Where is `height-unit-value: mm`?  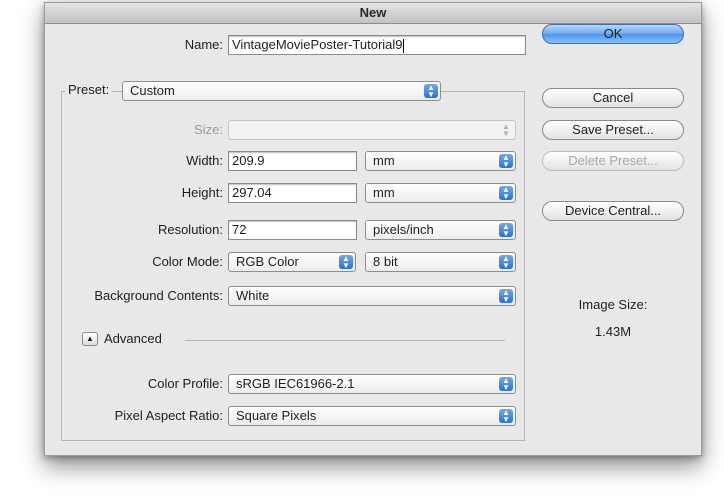
height-unit-value: mm is located at coordinates (384, 192).